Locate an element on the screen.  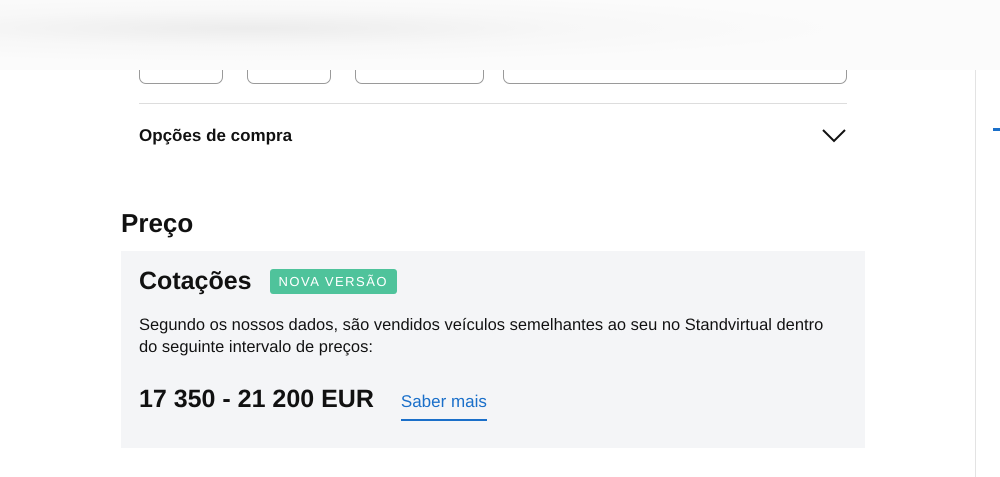
learn-more-link: Saber mais is located at coordinates (443, 402).